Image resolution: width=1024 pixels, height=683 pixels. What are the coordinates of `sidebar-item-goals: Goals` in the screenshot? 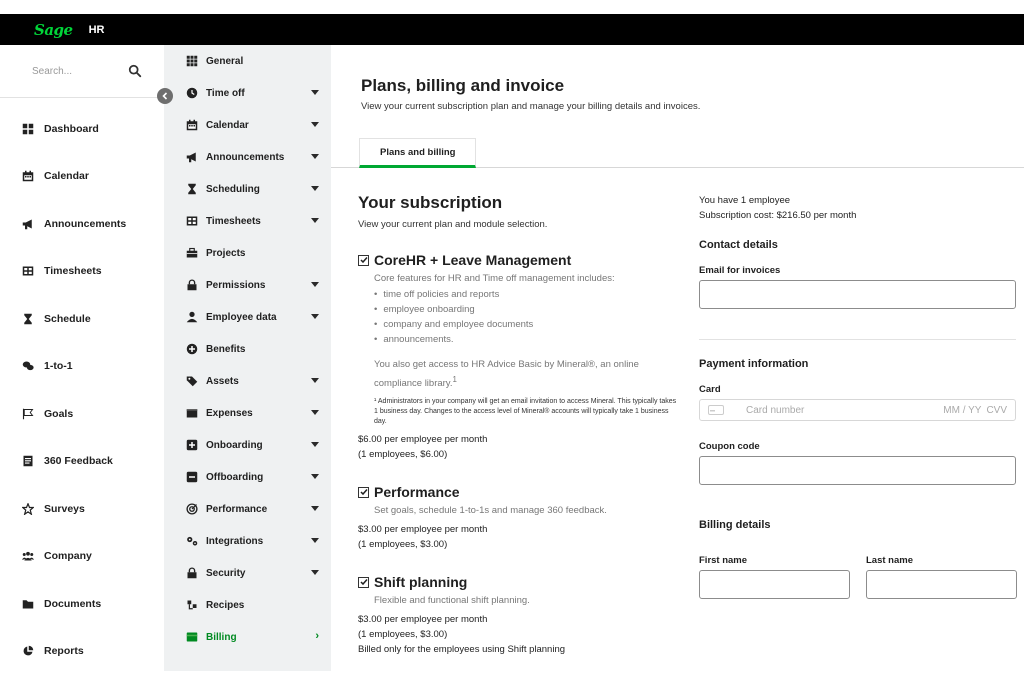 It's located at (82, 414).